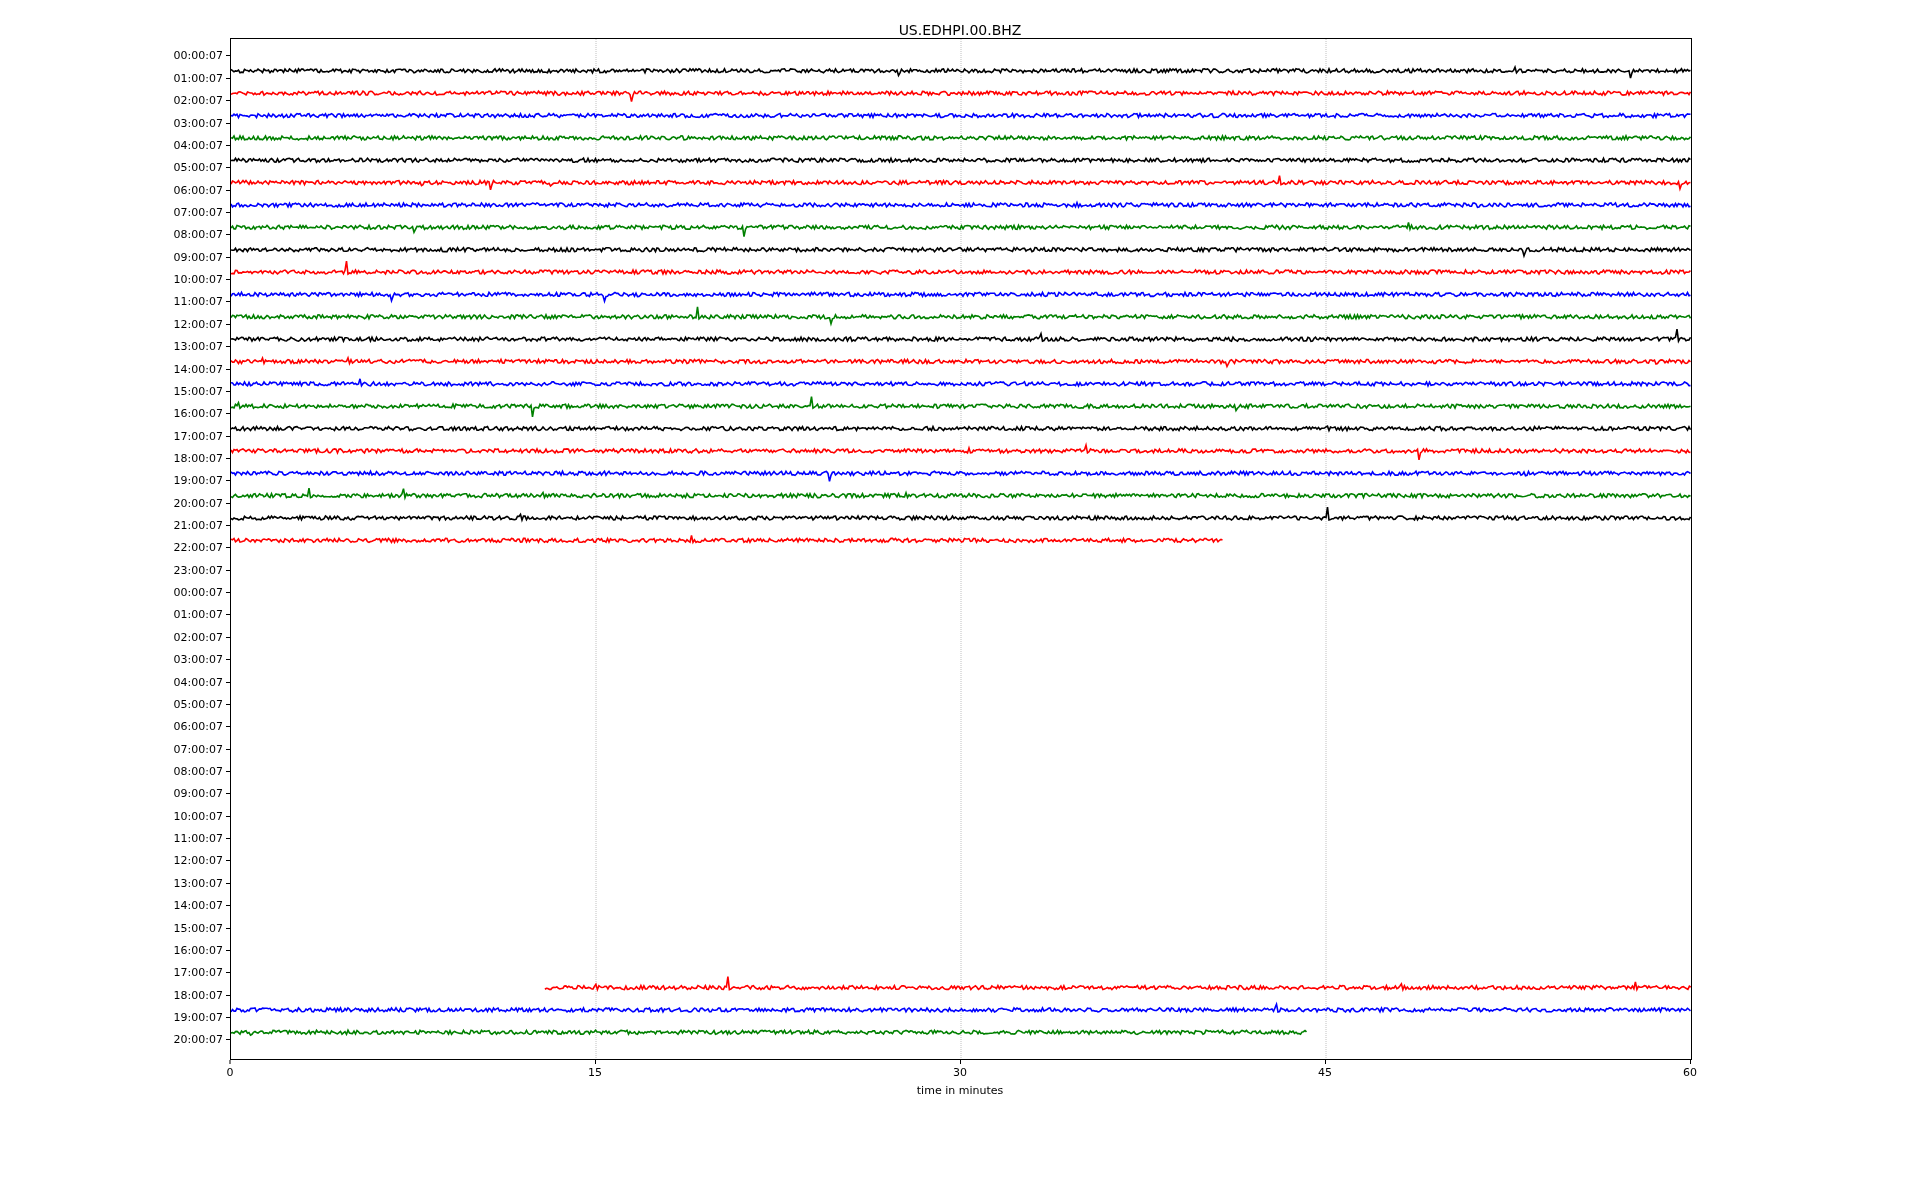  Describe the element at coordinates (960, 30) in the screenshot. I see `chart-title: US.EDHPI.00.BHZ` at that location.